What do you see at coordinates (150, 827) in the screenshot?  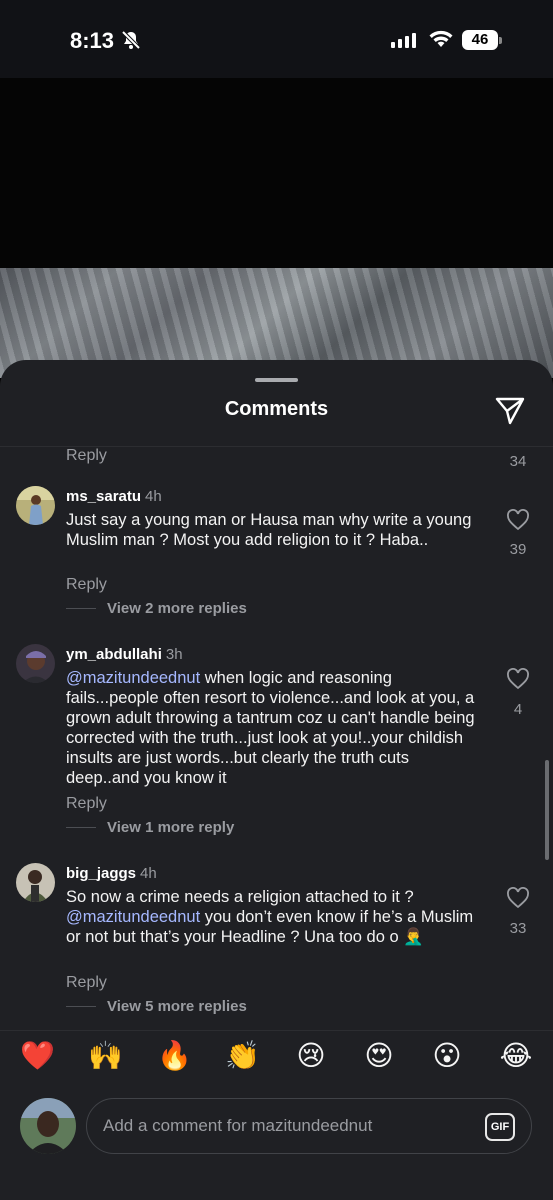 I see `view-replies-button: View 1 more reply` at bounding box center [150, 827].